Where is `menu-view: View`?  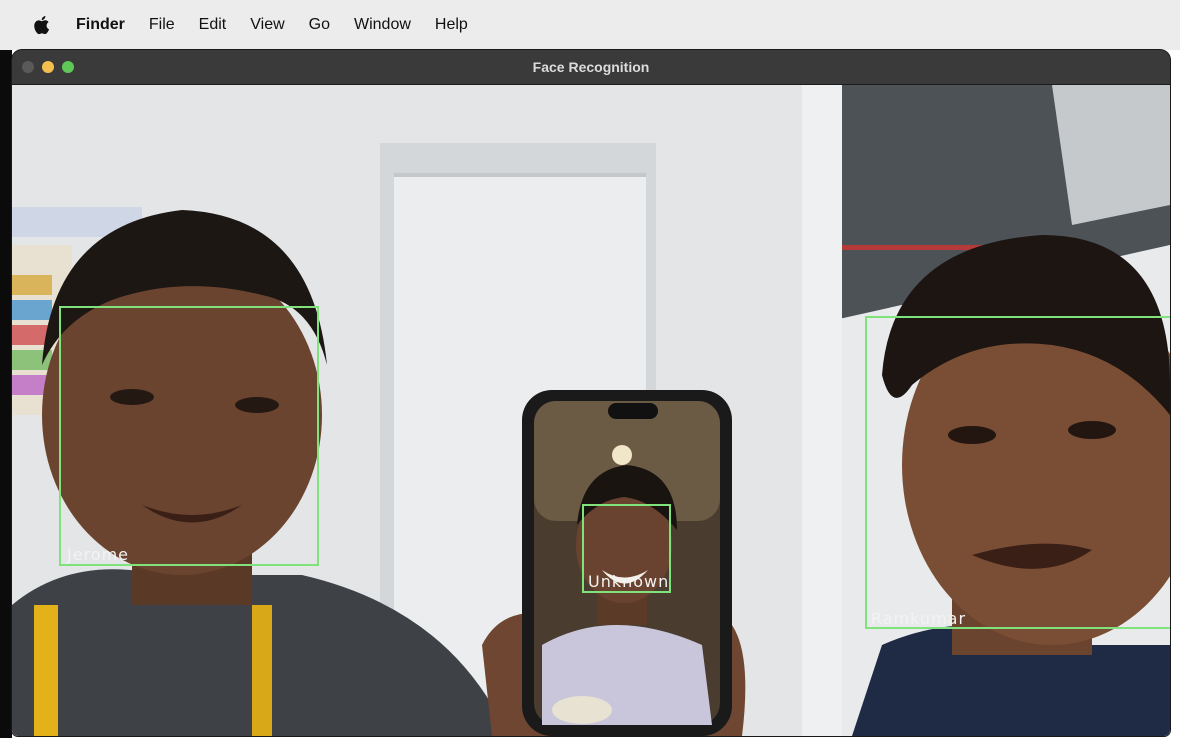
menu-view: View is located at coordinates (267, 25).